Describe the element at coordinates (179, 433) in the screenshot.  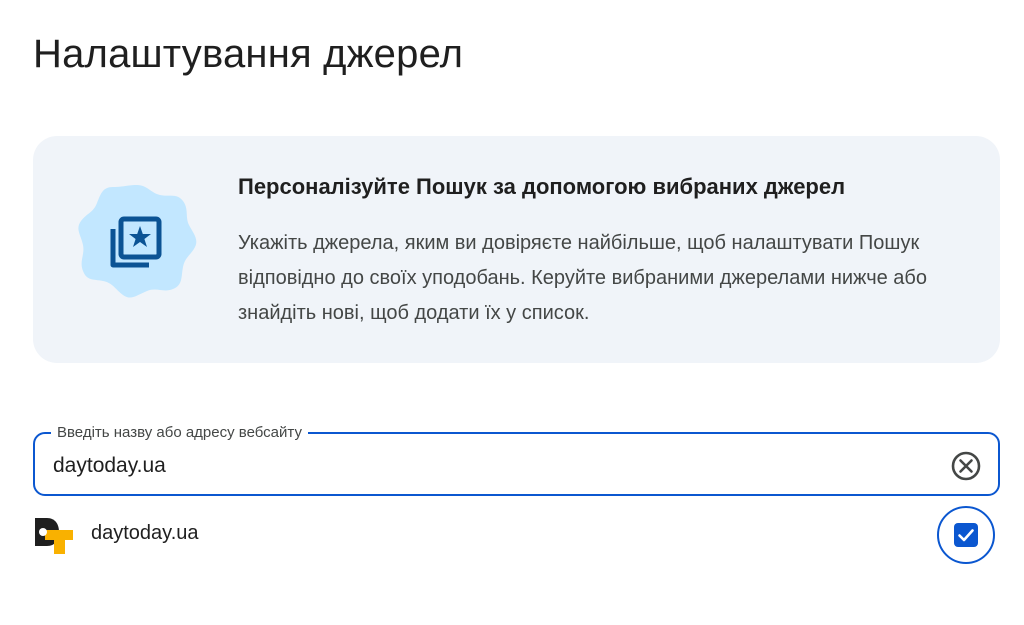
I see `search-field-label: Введіть назву або адресу вебсайту` at that location.